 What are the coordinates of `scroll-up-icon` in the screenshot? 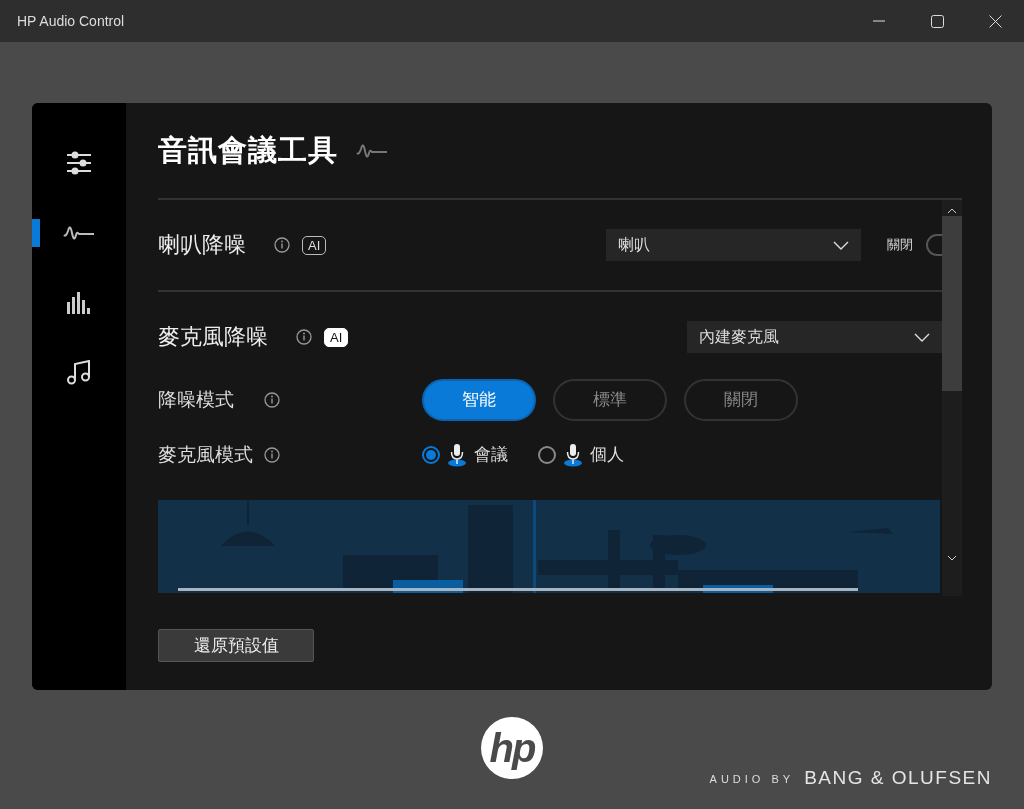 It's located at (952, 211).